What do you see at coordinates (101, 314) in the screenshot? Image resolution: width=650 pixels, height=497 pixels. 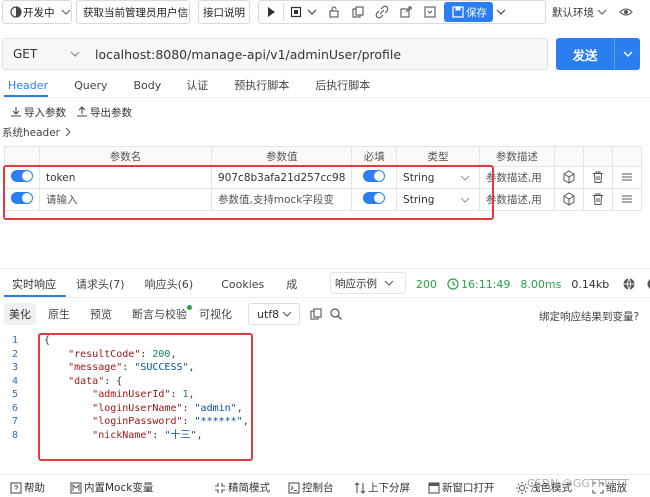 I see `view-tab-preview: 预览` at bounding box center [101, 314].